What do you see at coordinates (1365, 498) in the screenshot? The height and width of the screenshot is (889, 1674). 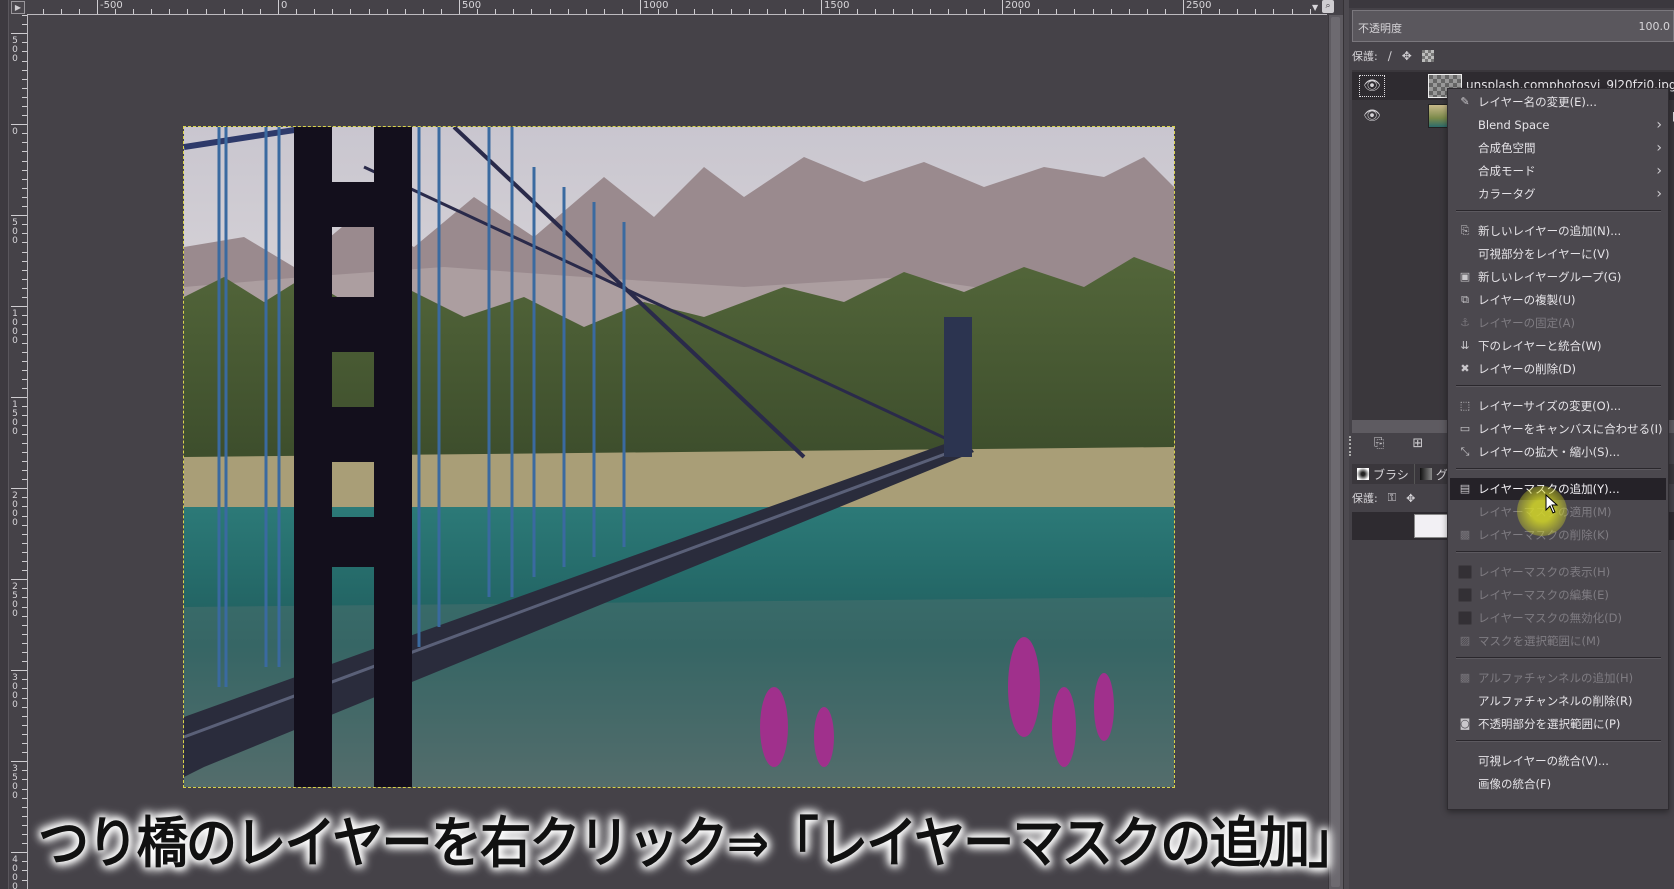 I see `lock-label: 保護:` at bounding box center [1365, 498].